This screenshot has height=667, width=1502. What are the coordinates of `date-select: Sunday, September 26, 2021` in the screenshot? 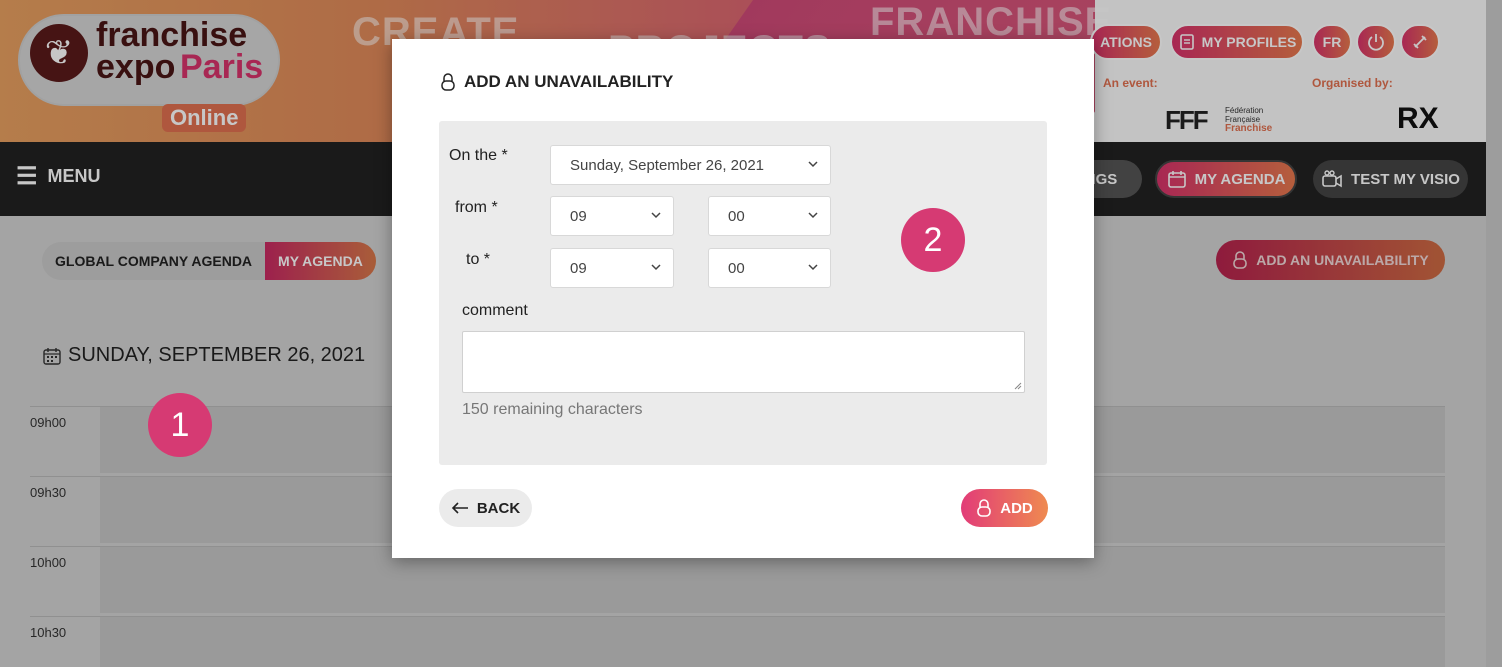 It's located at (690, 165).